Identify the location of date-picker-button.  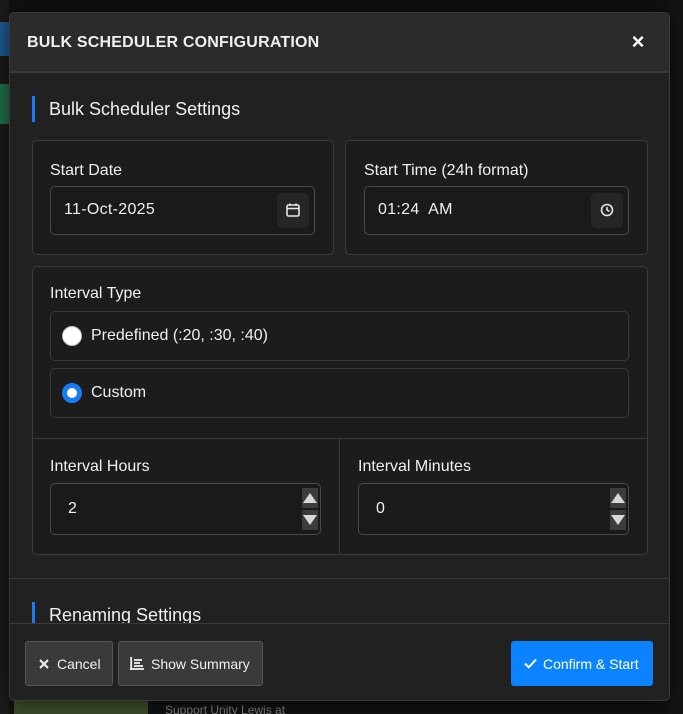
(293, 210).